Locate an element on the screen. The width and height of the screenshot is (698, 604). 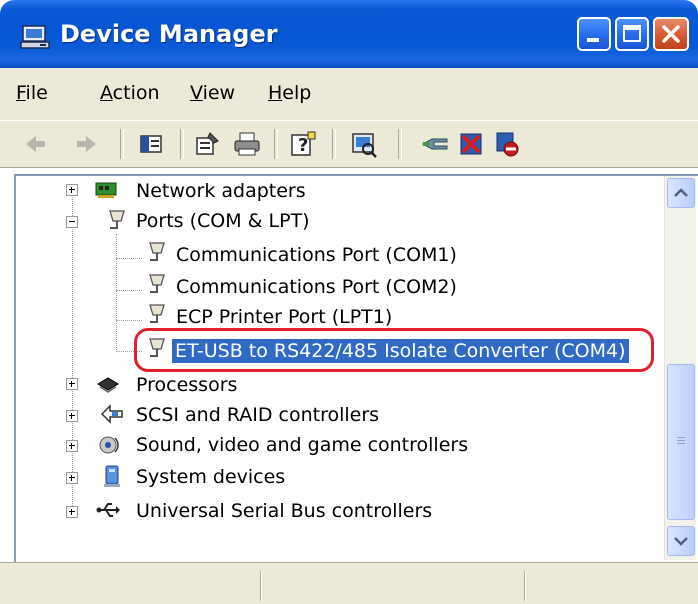
tree-item-label: Universal Serial Bus controllers is located at coordinates (284, 511).